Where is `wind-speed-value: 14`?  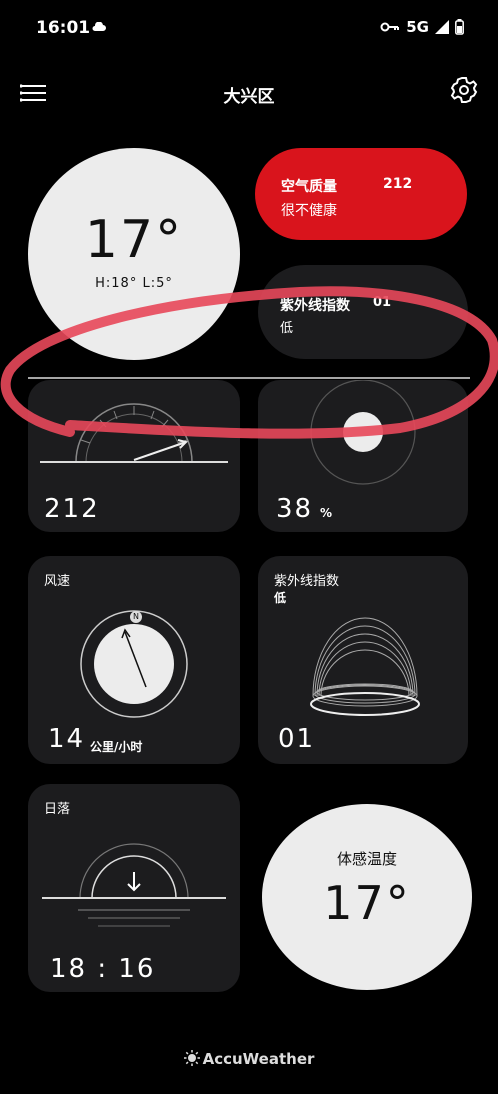
wind-speed-value: 14 is located at coordinates (67, 739).